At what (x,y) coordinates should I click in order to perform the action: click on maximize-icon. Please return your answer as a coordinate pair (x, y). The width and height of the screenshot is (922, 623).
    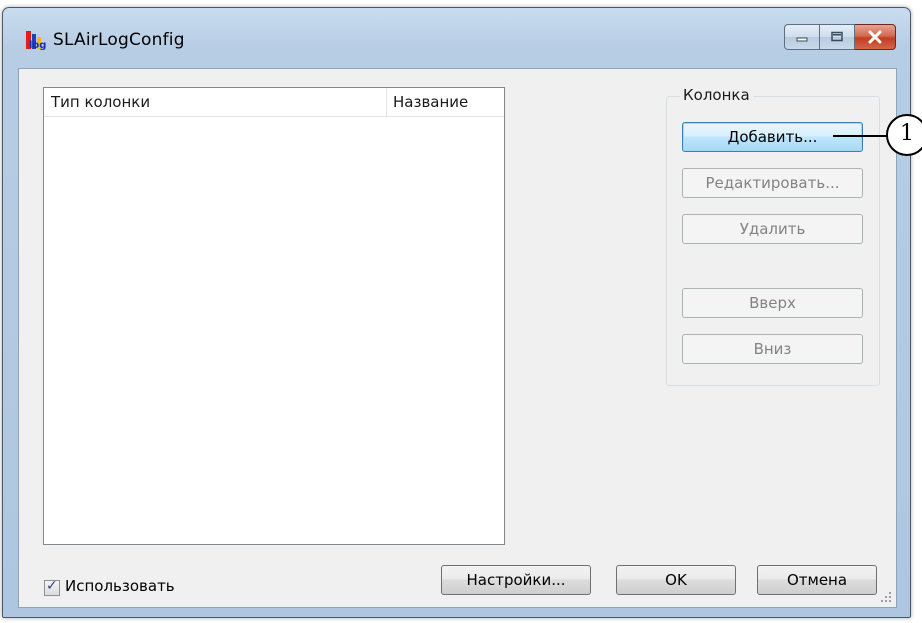
    Looking at the image, I should click on (837, 36).